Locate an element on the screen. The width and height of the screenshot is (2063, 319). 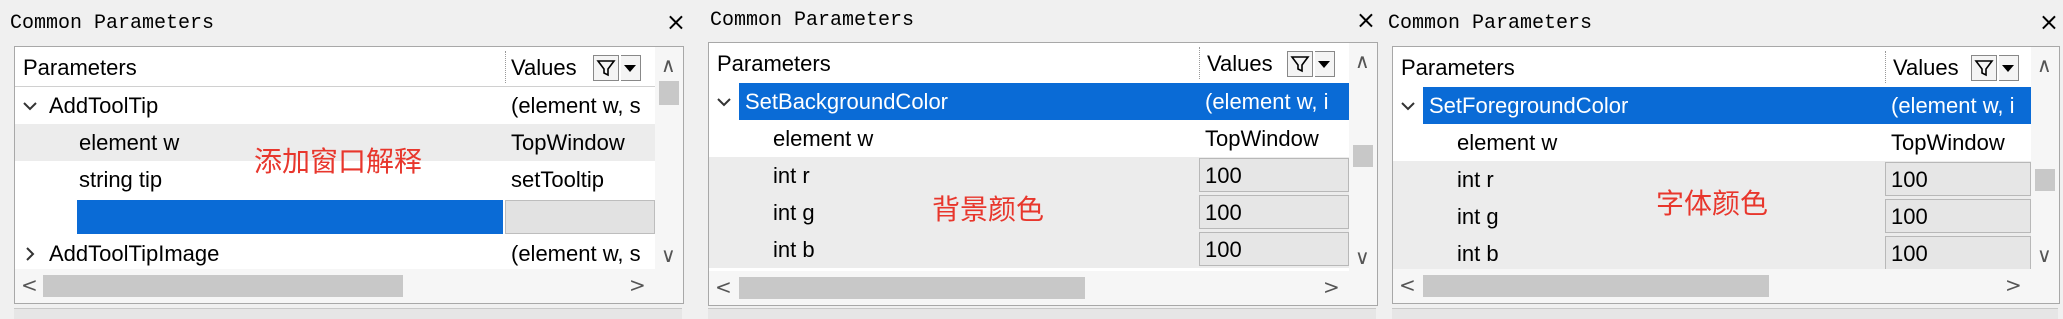
annotation-note: 添加窗口解释 is located at coordinates (338, 161).